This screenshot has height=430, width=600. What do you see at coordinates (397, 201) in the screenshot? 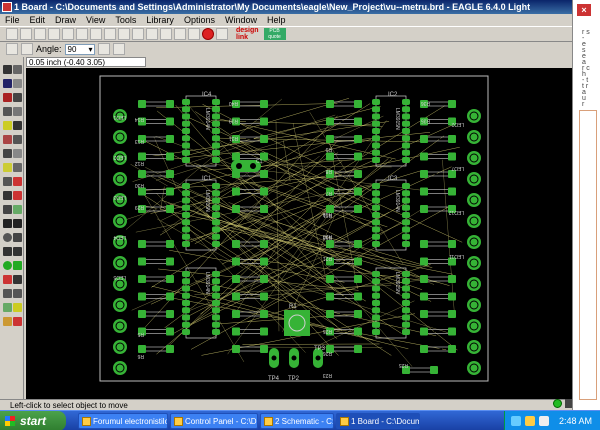
I see `part-label: LM3914N` at bounding box center [397, 201].